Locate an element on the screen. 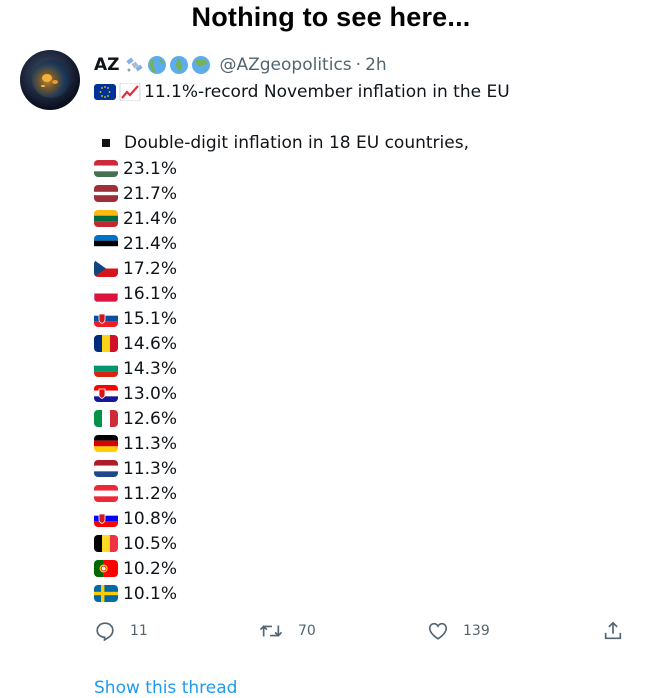 The width and height of the screenshot is (662, 698). netherlands-flag-icon is located at coordinates (106, 468).